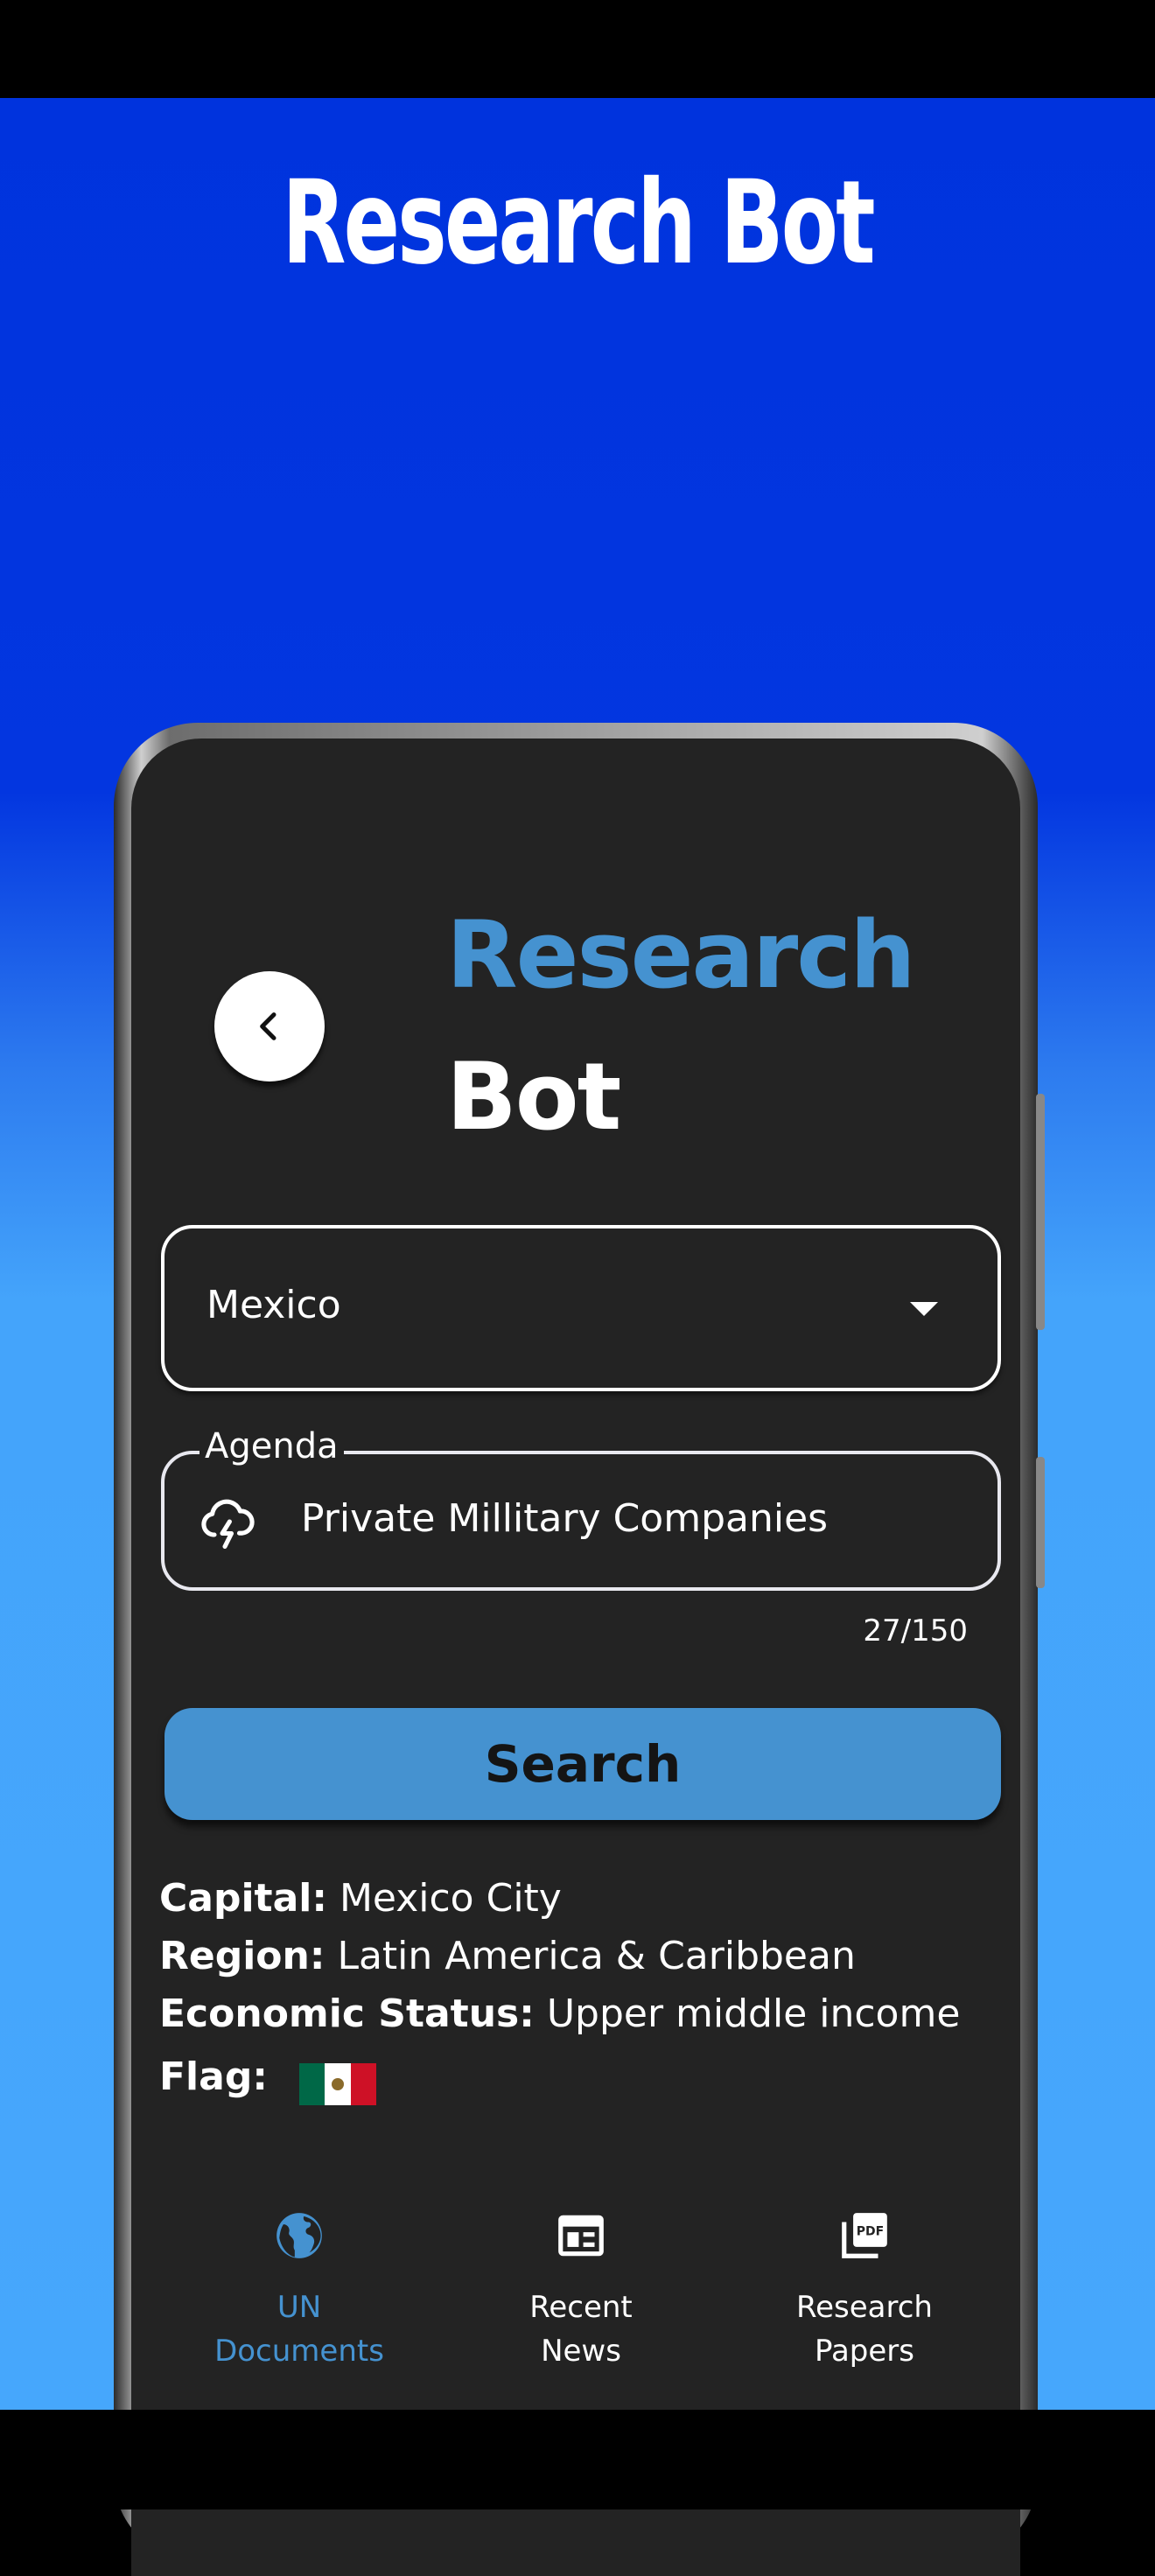  Describe the element at coordinates (577, 2460) in the screenshot. I see `bottom-black-bar` at that location.